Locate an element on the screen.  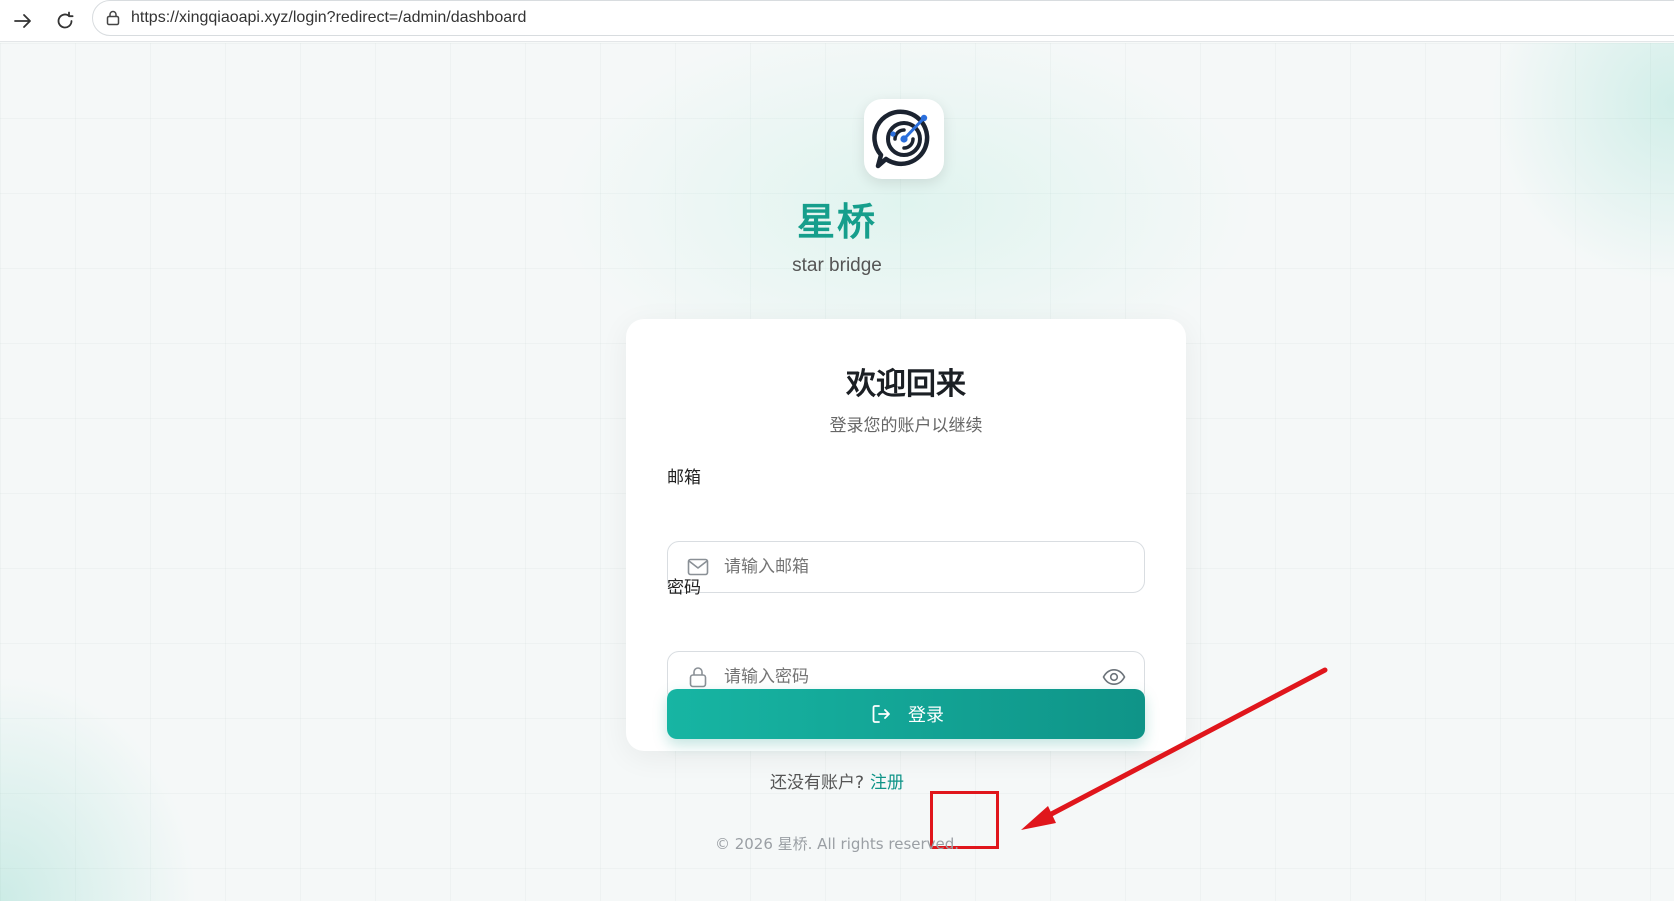
signup-link: 注册 is located at coordinates (887, 783).